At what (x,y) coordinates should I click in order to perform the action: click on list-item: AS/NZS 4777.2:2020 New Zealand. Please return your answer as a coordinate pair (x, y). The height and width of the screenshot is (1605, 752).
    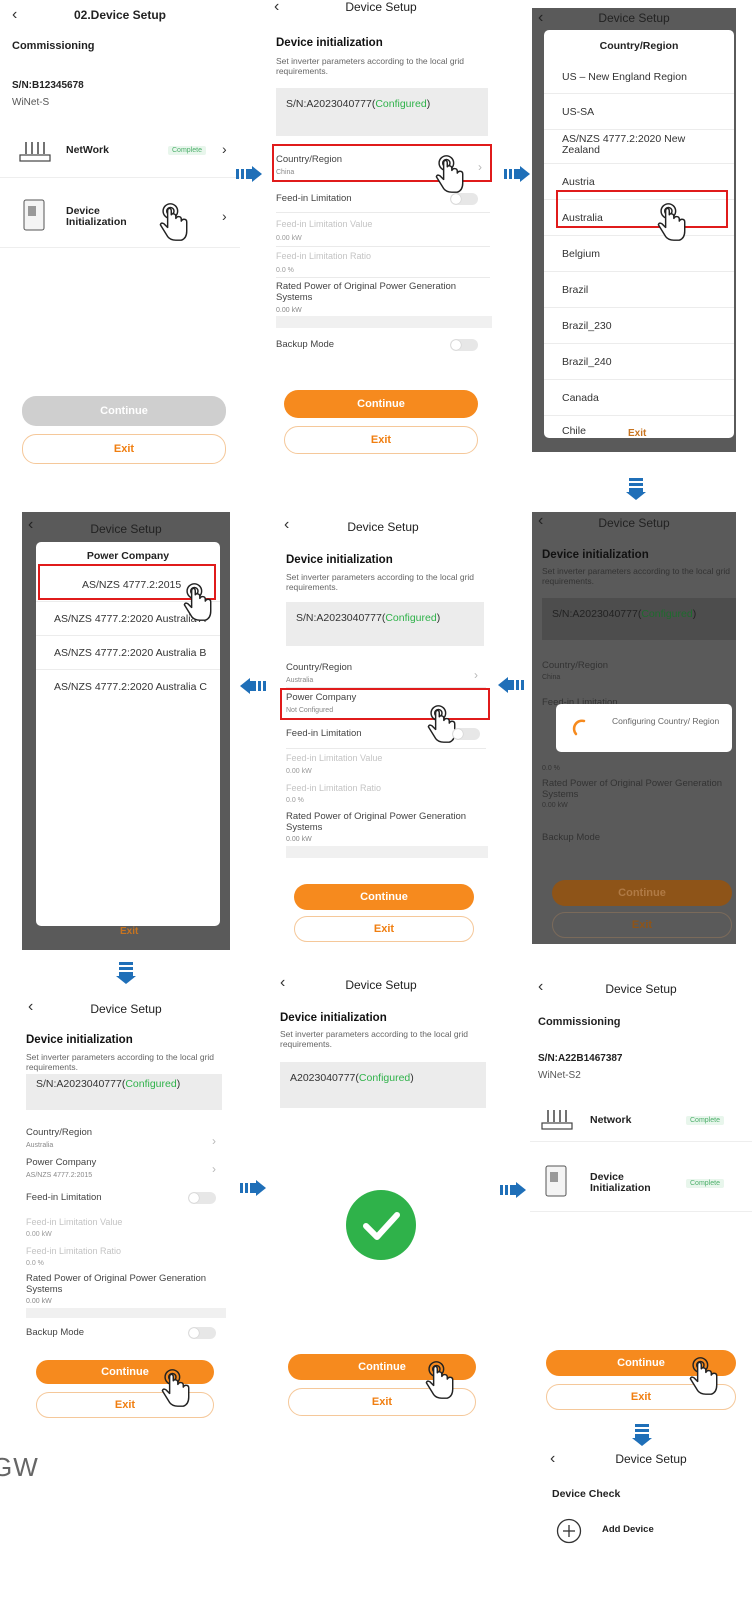
    Looking at the image, I should click on (639, 147).